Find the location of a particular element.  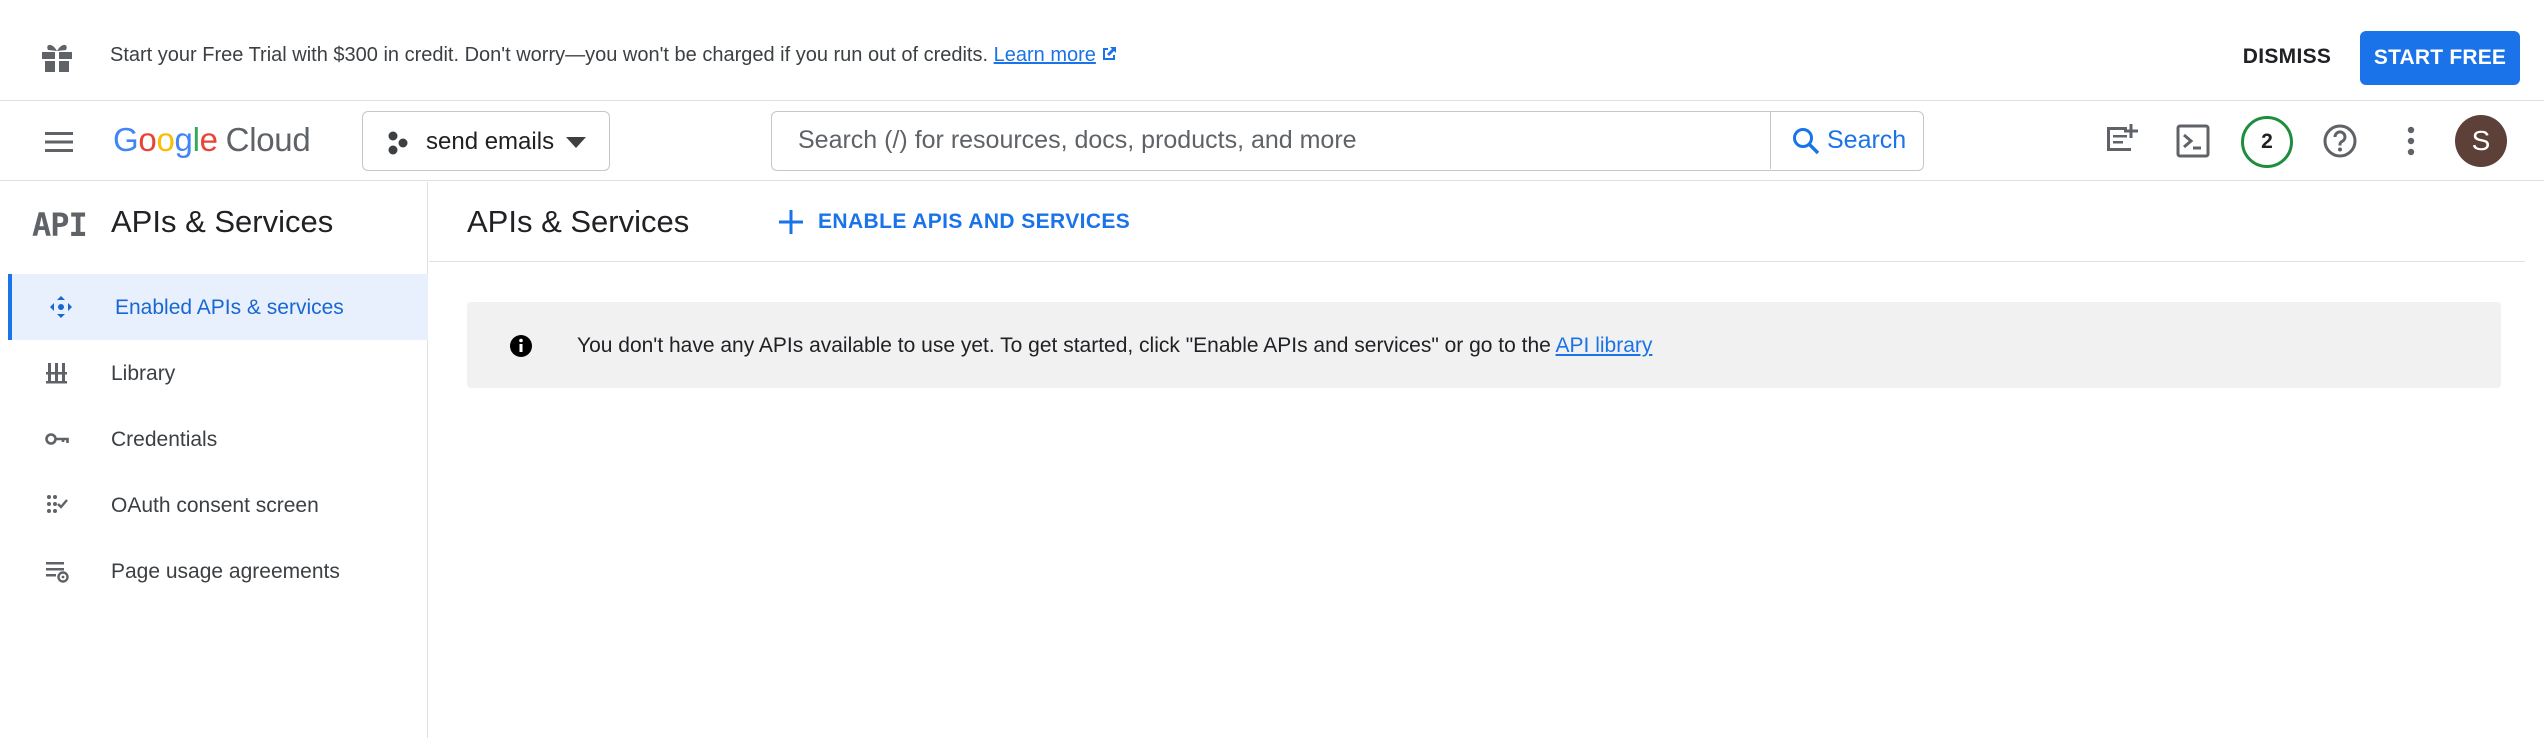

learn-more-link: Learn more is located at coordinates (1056, 55).